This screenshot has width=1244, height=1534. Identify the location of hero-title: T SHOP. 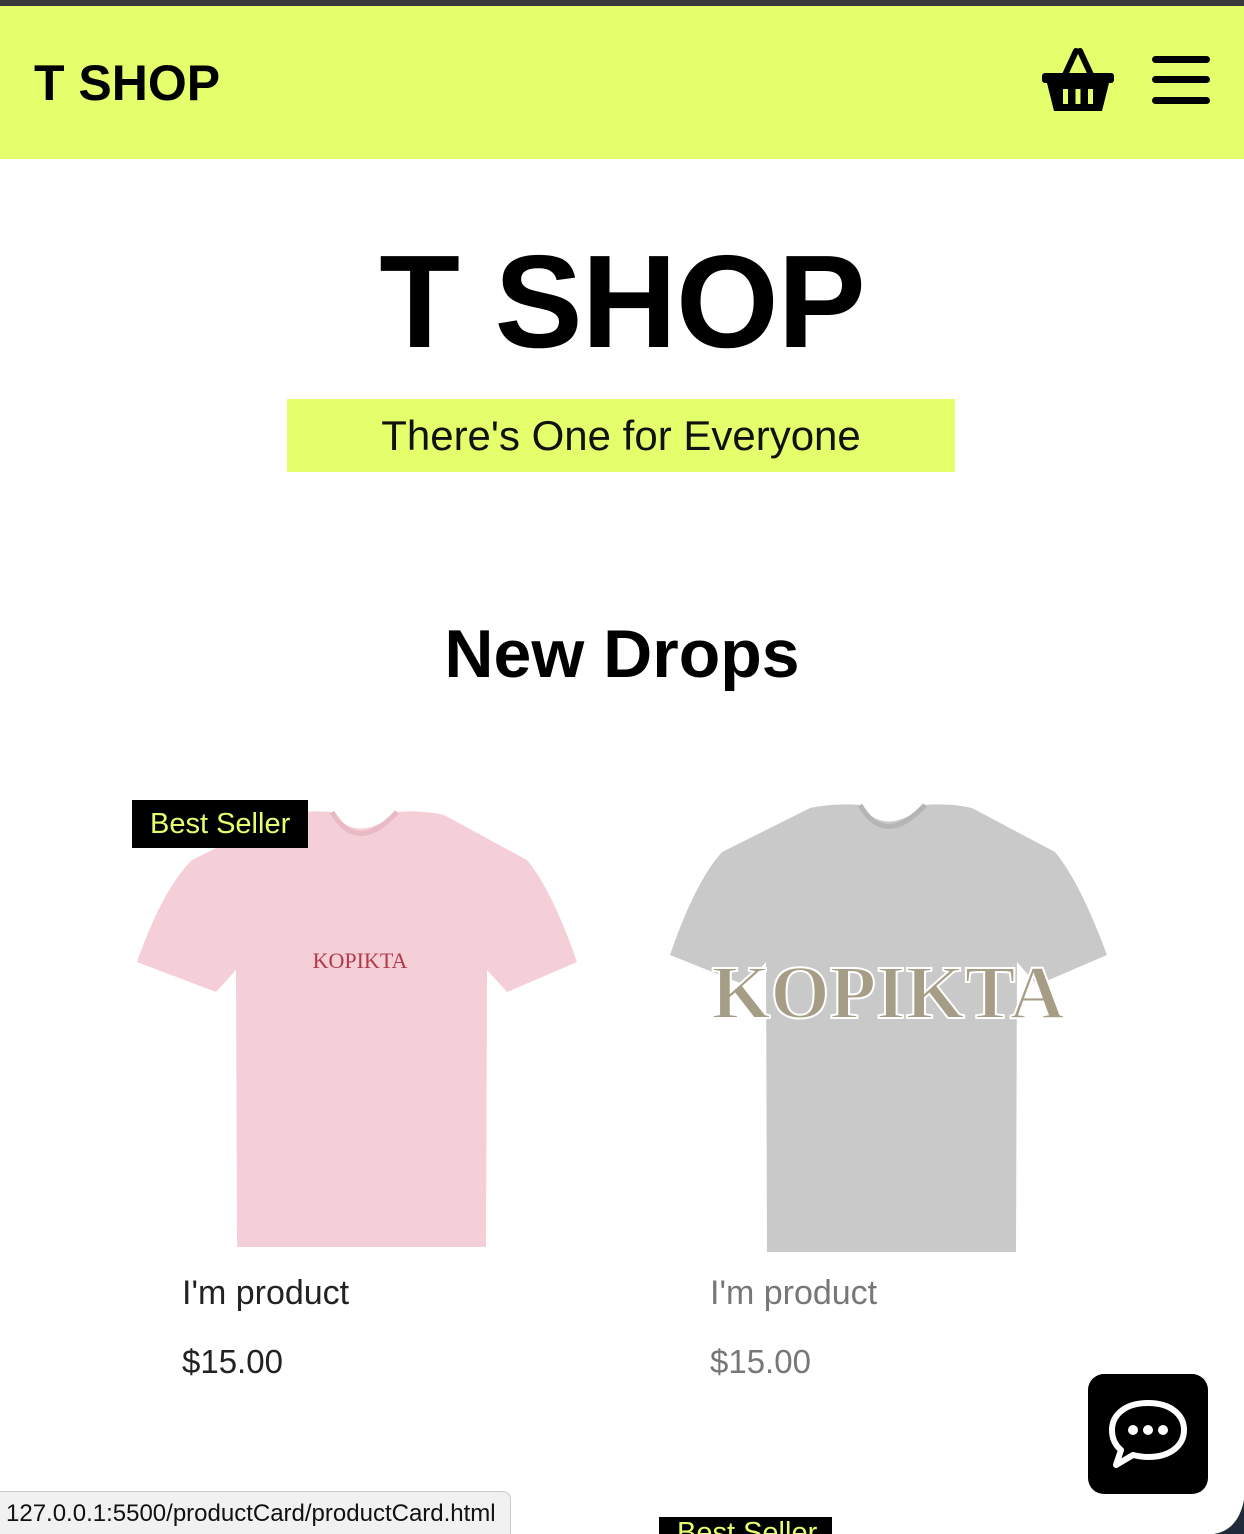
(622, 301).